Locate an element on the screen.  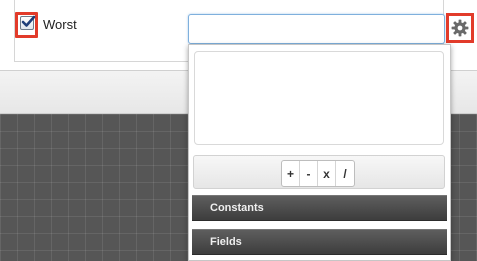
plus-operator-button: + is located at coordinates (291, 173).